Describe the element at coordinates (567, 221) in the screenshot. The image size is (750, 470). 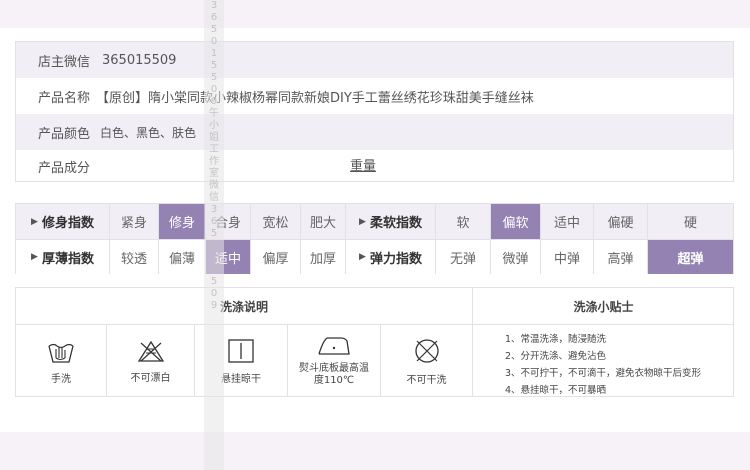
I see `softness-option: 适中` at that location.